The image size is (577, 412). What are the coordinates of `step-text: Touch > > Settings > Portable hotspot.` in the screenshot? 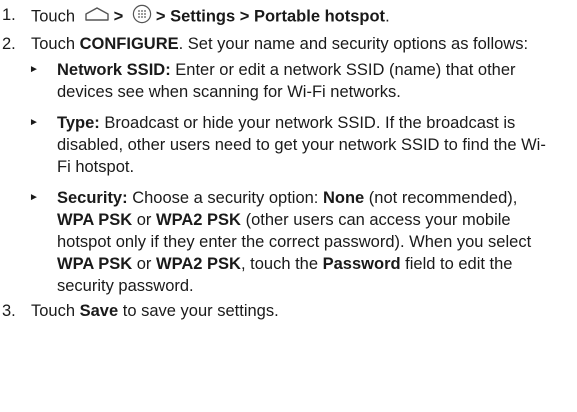 It's located at (300, 17).